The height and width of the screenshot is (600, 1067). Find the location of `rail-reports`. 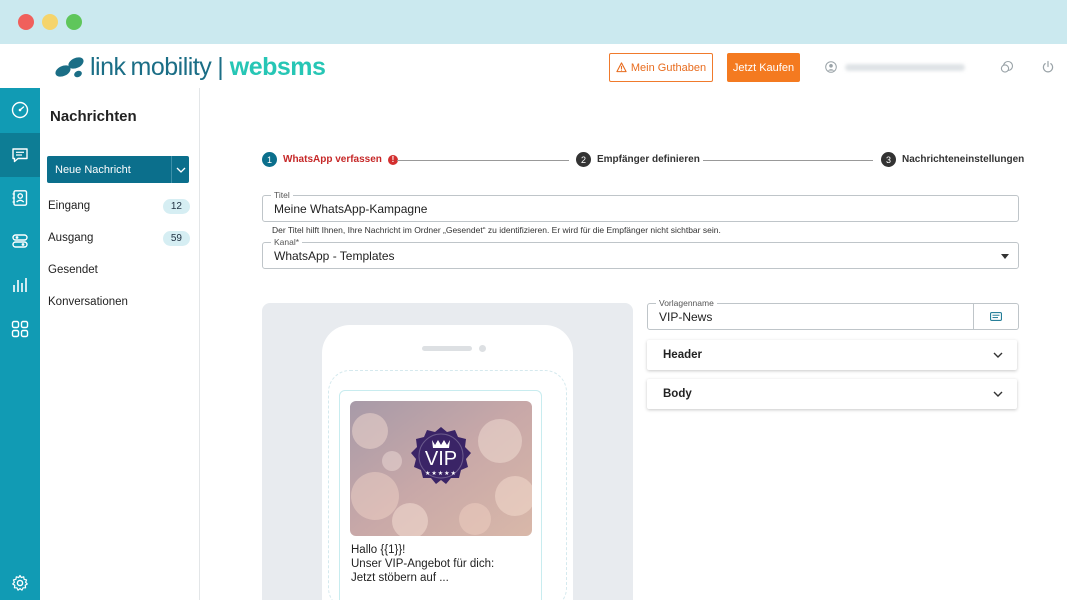

rail-reports is located at coordinates (20, 285).